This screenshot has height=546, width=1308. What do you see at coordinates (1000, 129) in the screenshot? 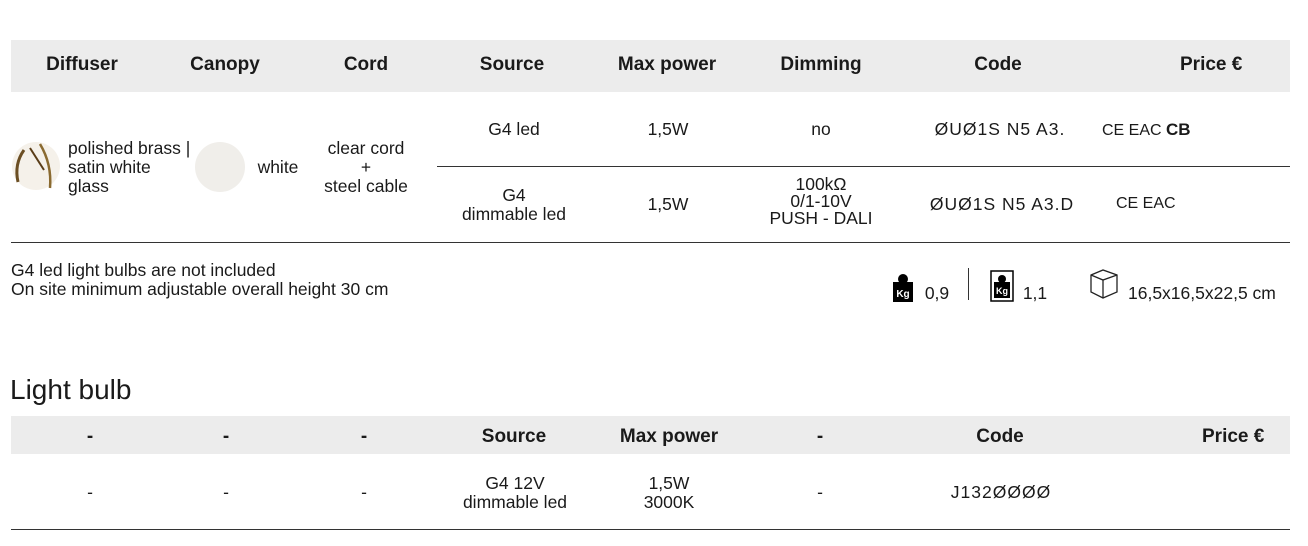
I see `row1-code: ØUØ1S N5 A3.` at bounding box center [1000, 129].